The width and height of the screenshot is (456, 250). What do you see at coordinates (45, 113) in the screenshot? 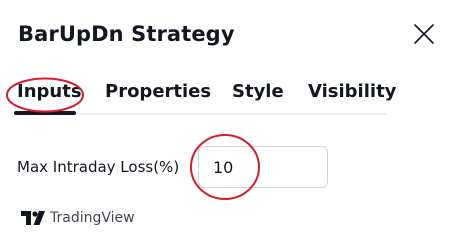
I see `active-tab-indicator` at bounding box center [45, 113].